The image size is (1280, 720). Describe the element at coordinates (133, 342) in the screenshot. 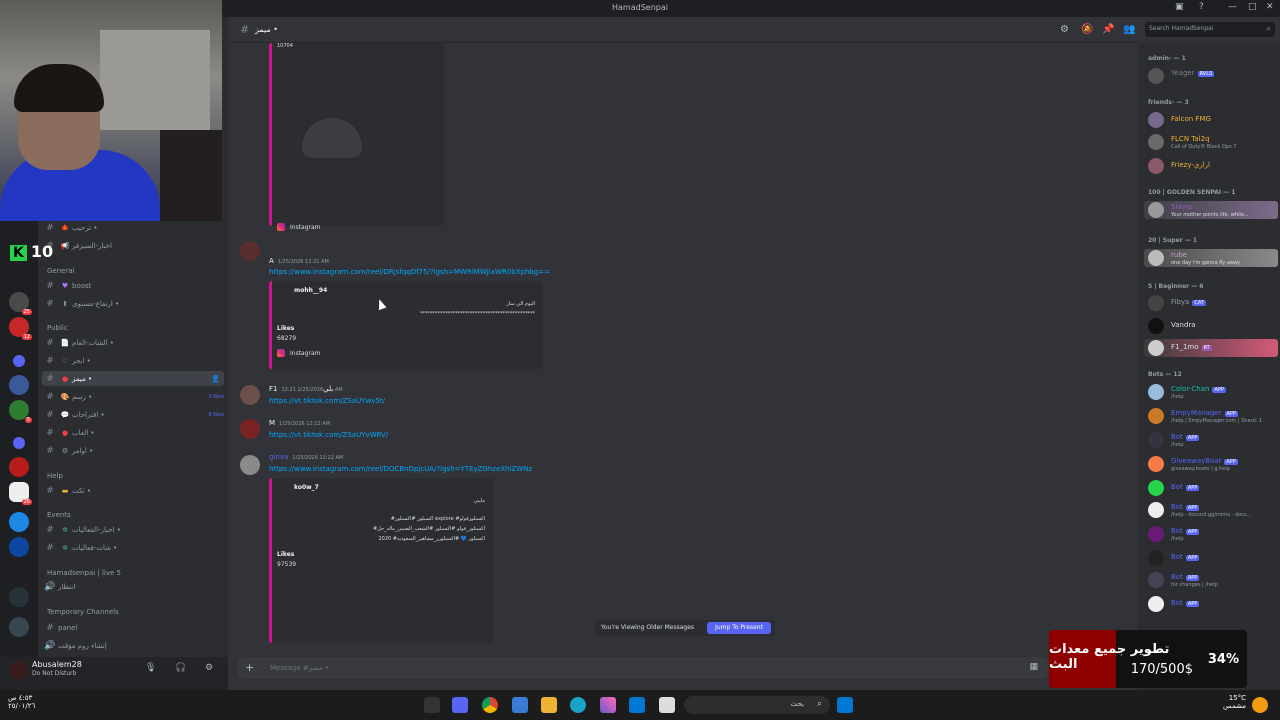

I see `channel-item: # 📄 الشات-العام •` at that location.